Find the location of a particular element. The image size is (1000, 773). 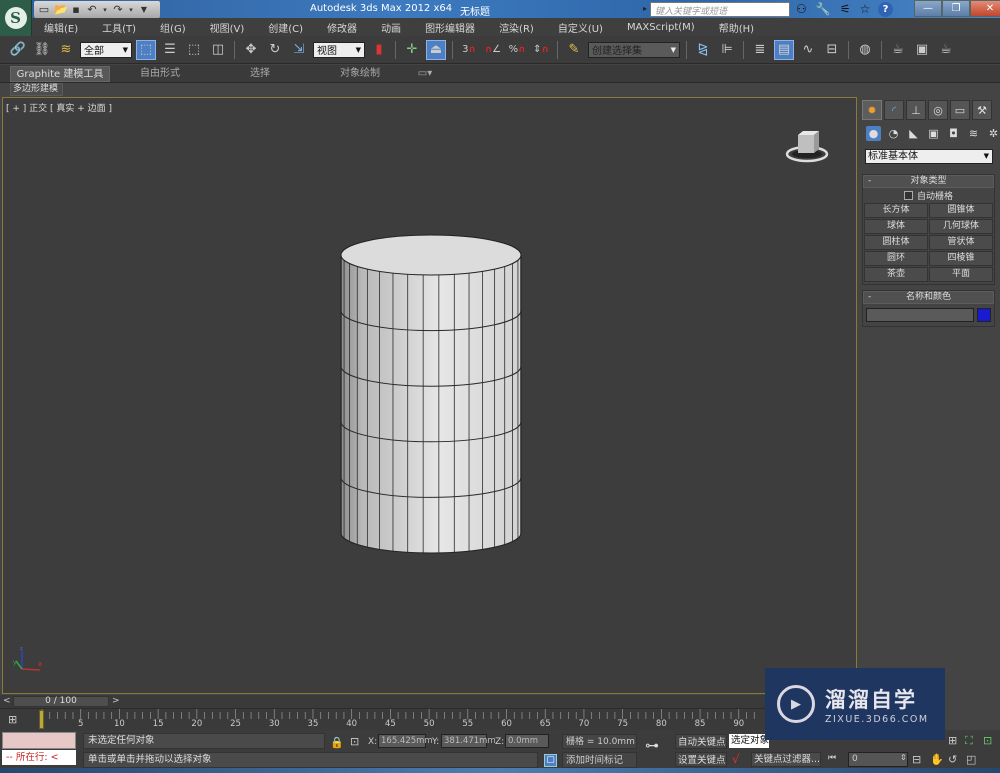

customize-toolbar-icon: ▼ is located at coordinates (144, 10).